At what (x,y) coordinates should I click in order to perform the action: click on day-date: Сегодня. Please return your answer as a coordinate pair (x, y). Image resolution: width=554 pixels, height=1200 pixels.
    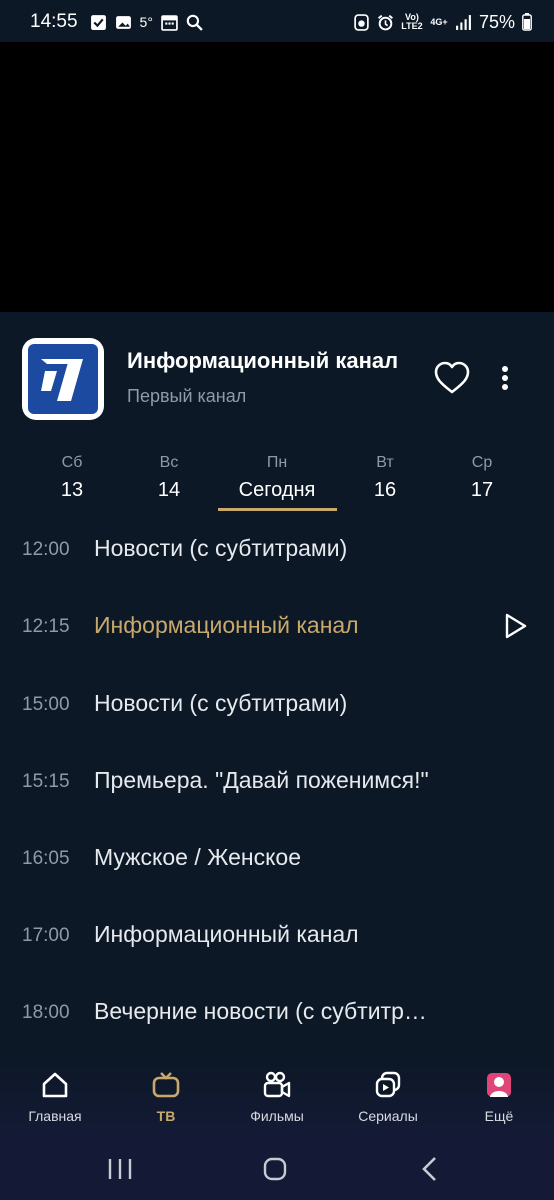
    Looking at the image, I should click on (277, 490).